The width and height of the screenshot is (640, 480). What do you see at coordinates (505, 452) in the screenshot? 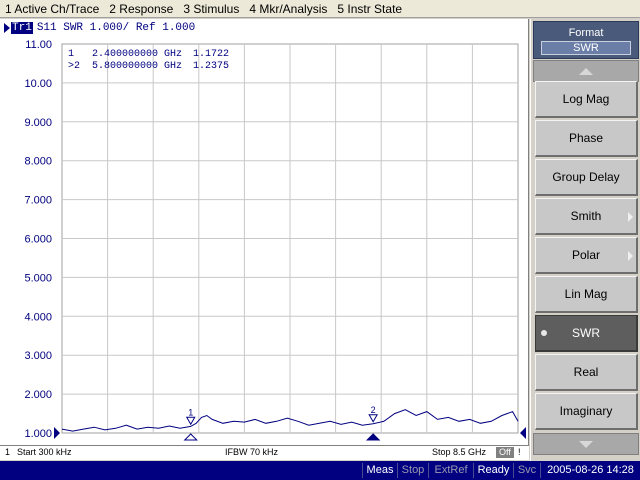
I see `power-off-indicator: Off` at bounding box center [505, 452].